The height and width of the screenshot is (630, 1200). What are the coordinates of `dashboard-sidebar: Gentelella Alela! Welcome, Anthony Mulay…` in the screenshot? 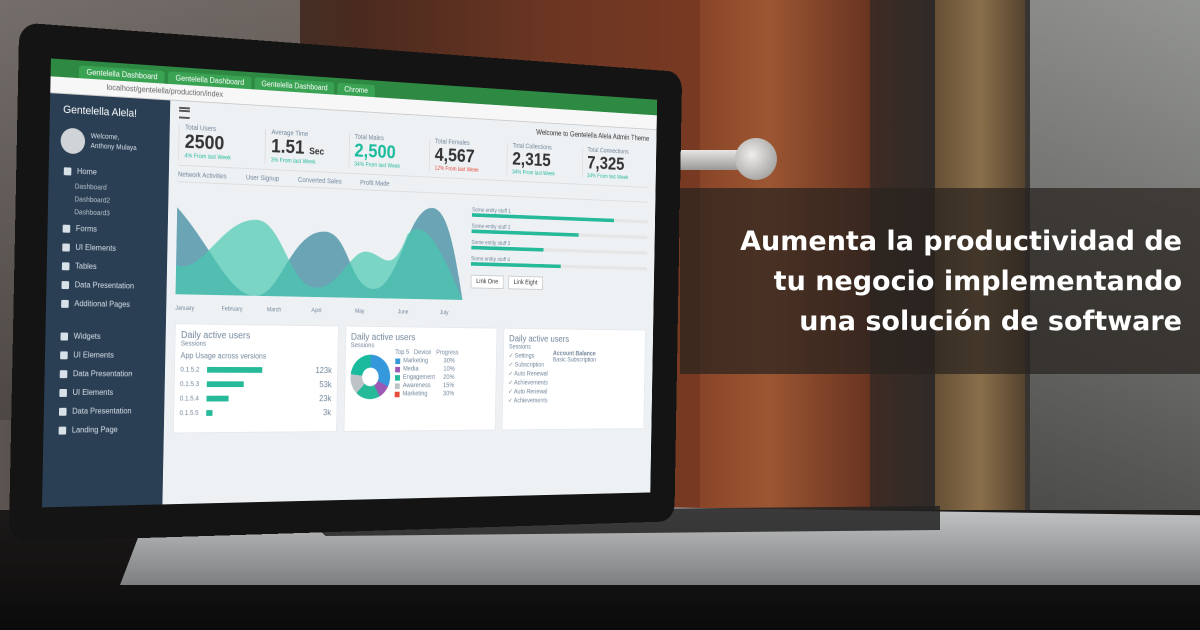 It's located at (106, 300).